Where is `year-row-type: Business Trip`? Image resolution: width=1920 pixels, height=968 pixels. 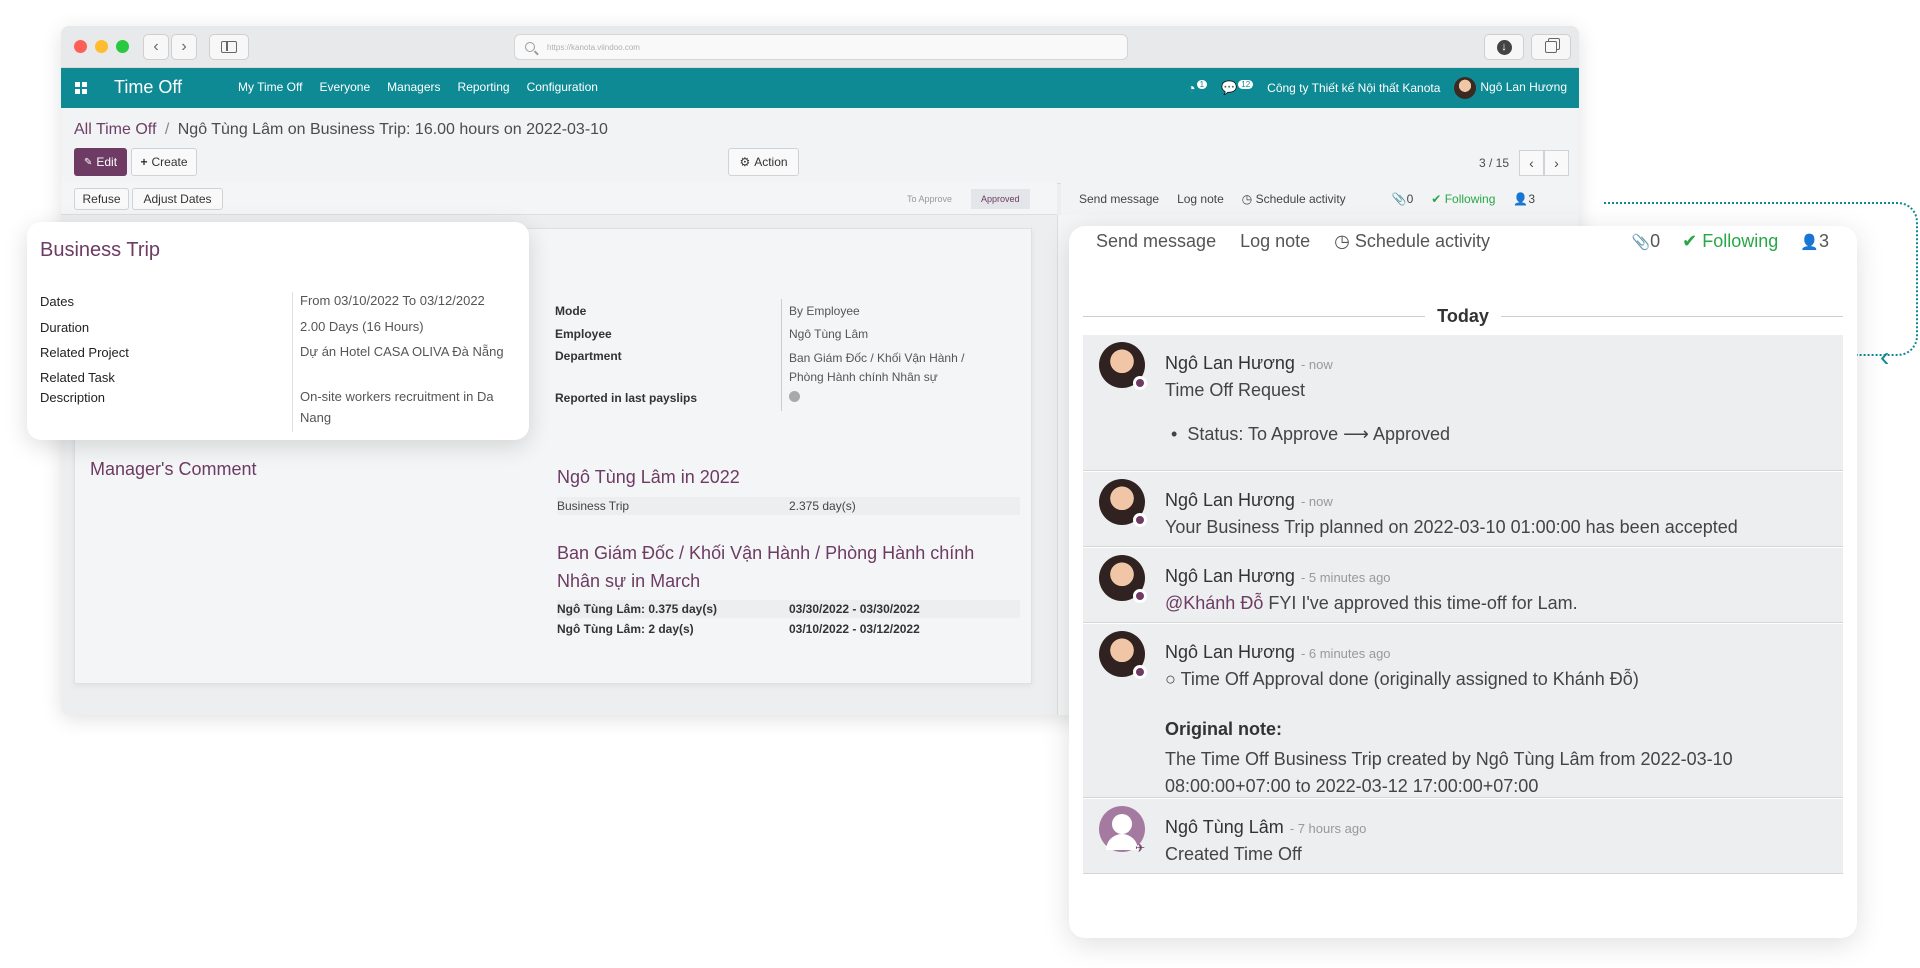 year-row-type: Business Trip is located at coordinates (593, 506).